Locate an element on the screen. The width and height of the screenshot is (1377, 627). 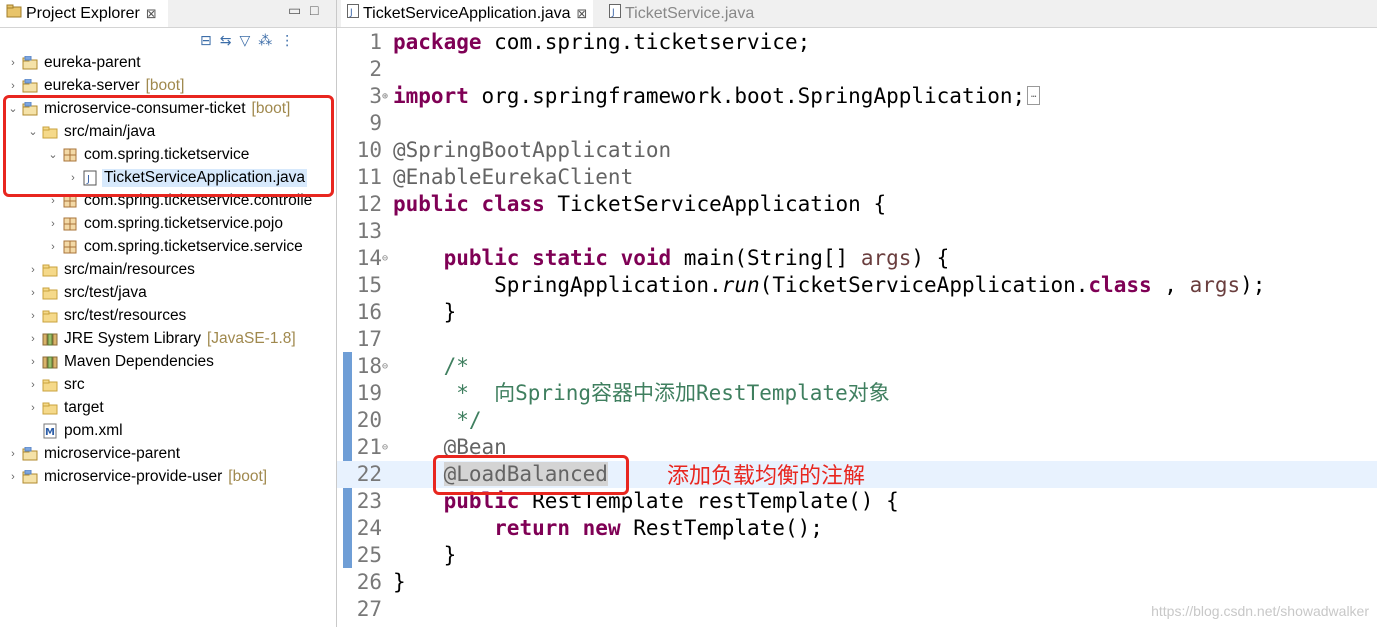
tree-item: › src is located at coordinates (168, 384).